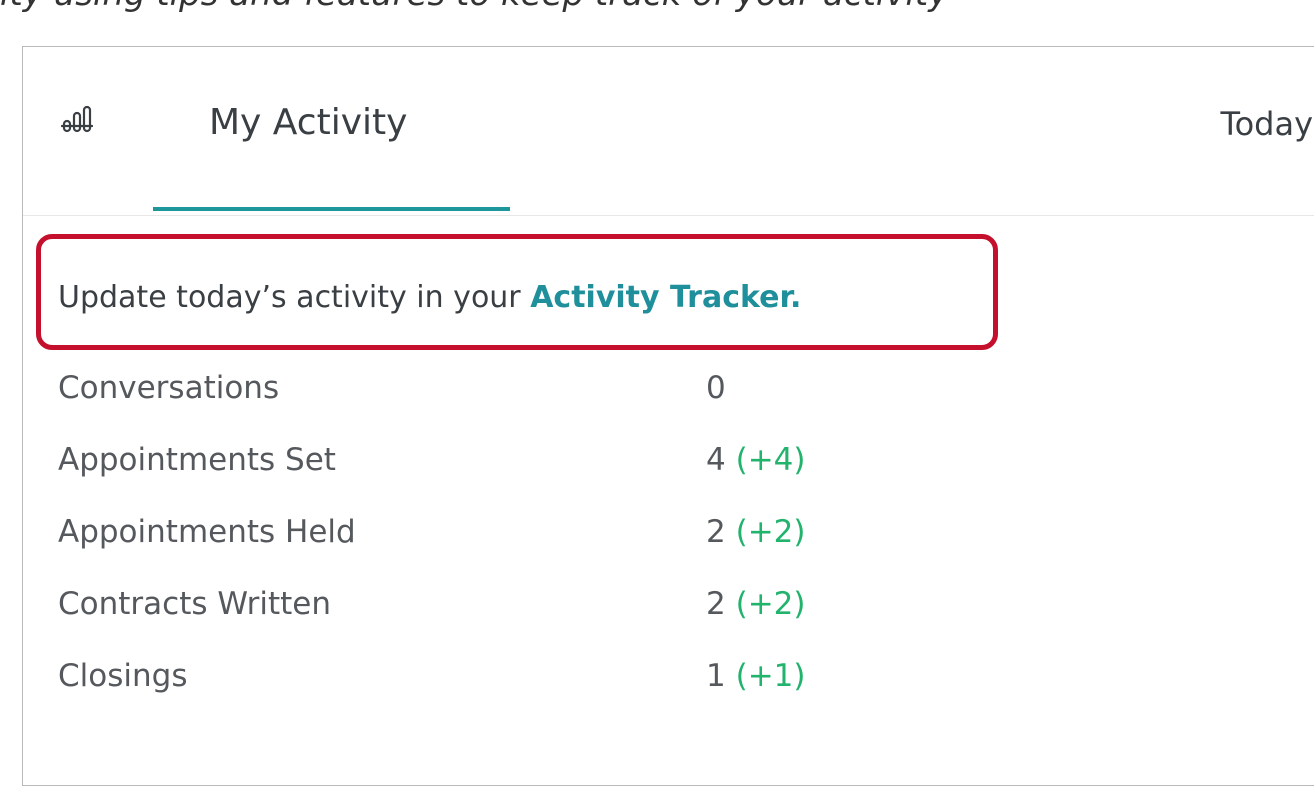  Describe the element at coordinates (331, 209) in the screenshot. I see `active-tab-indicator` at that location.